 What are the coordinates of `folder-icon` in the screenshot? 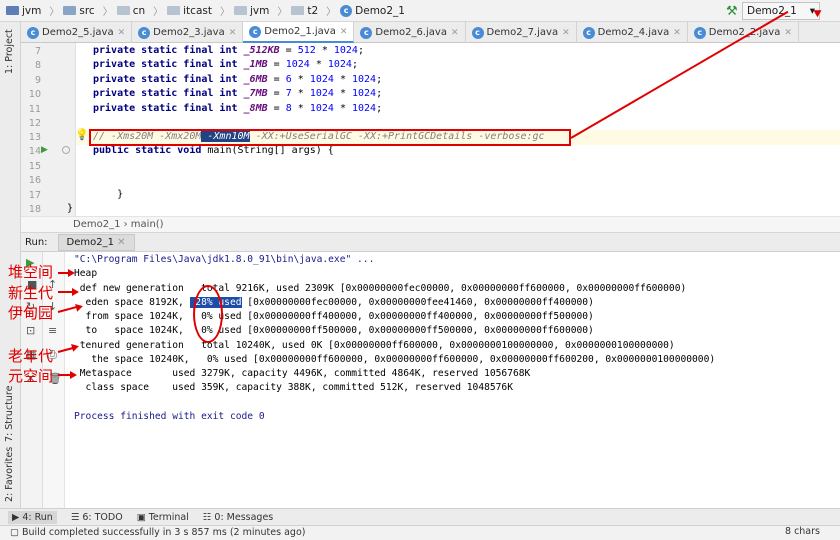 It's located at (70, 10).